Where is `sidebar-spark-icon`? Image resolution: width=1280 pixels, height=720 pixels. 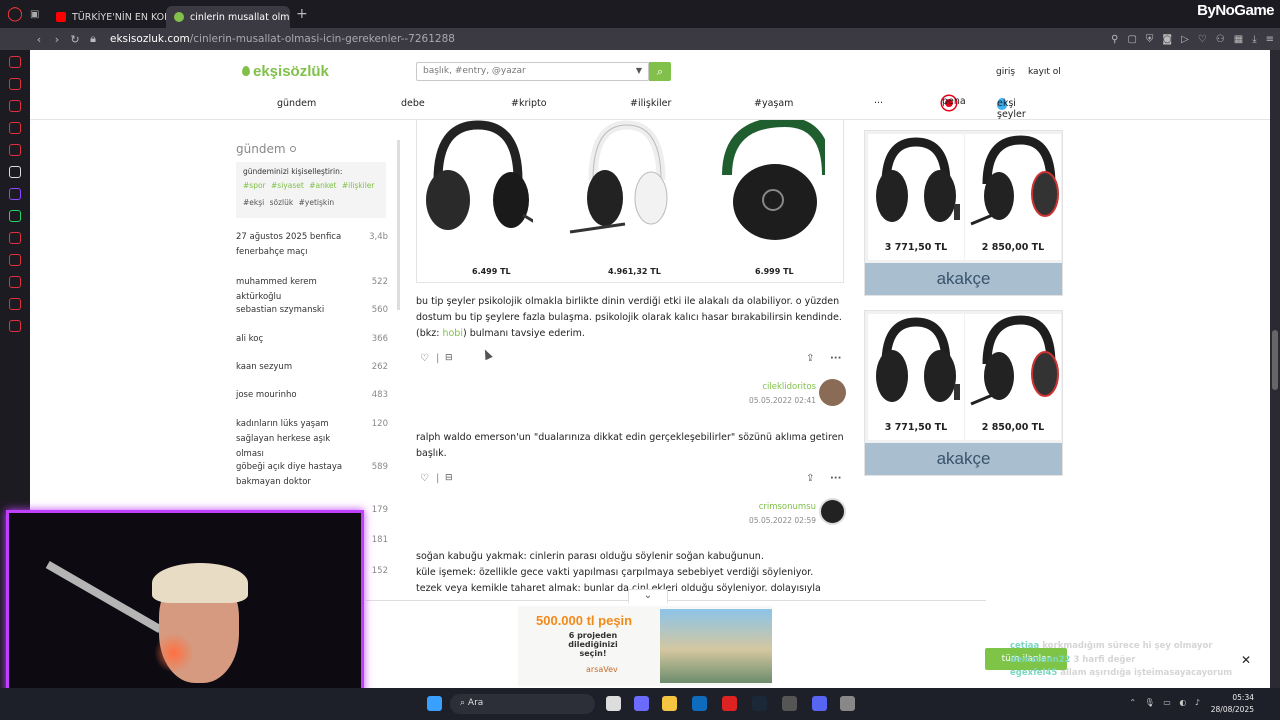 sidebar-spark-icon is located at coordinates (15, 84).